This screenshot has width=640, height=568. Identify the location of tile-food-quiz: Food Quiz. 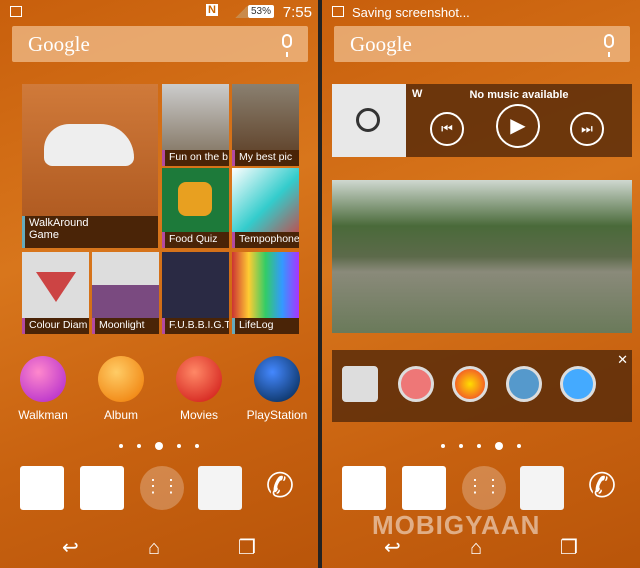
(195, 208).